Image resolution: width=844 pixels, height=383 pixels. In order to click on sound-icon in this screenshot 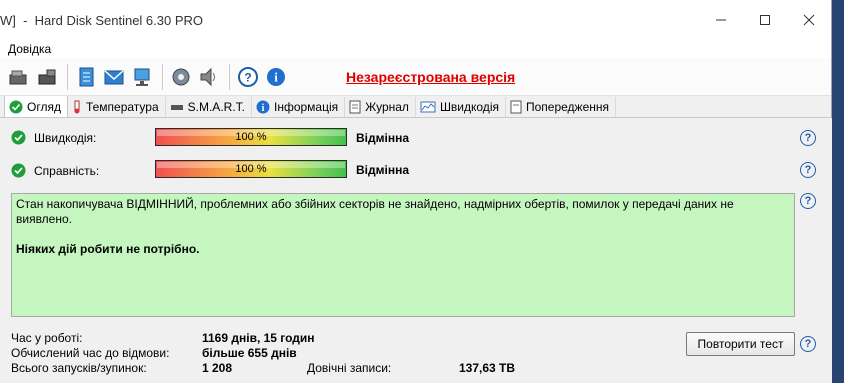, I will do `click(207, 76)`.